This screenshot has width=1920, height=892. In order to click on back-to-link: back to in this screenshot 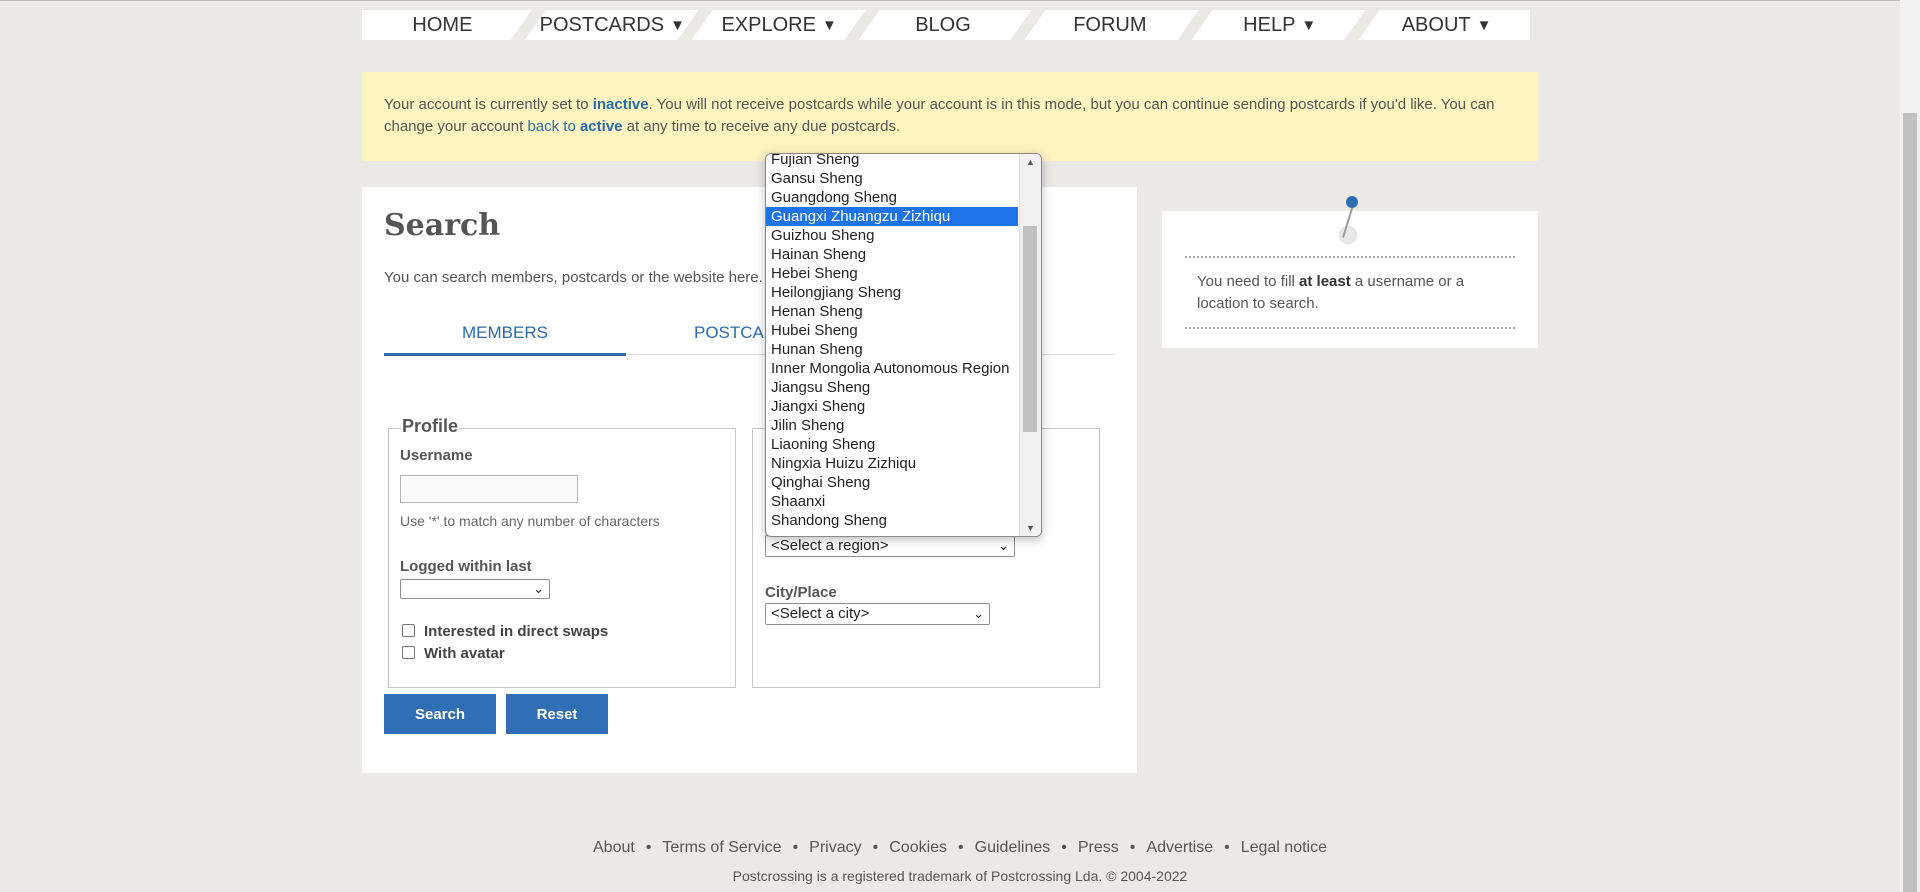, I will do `click(553, 126)`.